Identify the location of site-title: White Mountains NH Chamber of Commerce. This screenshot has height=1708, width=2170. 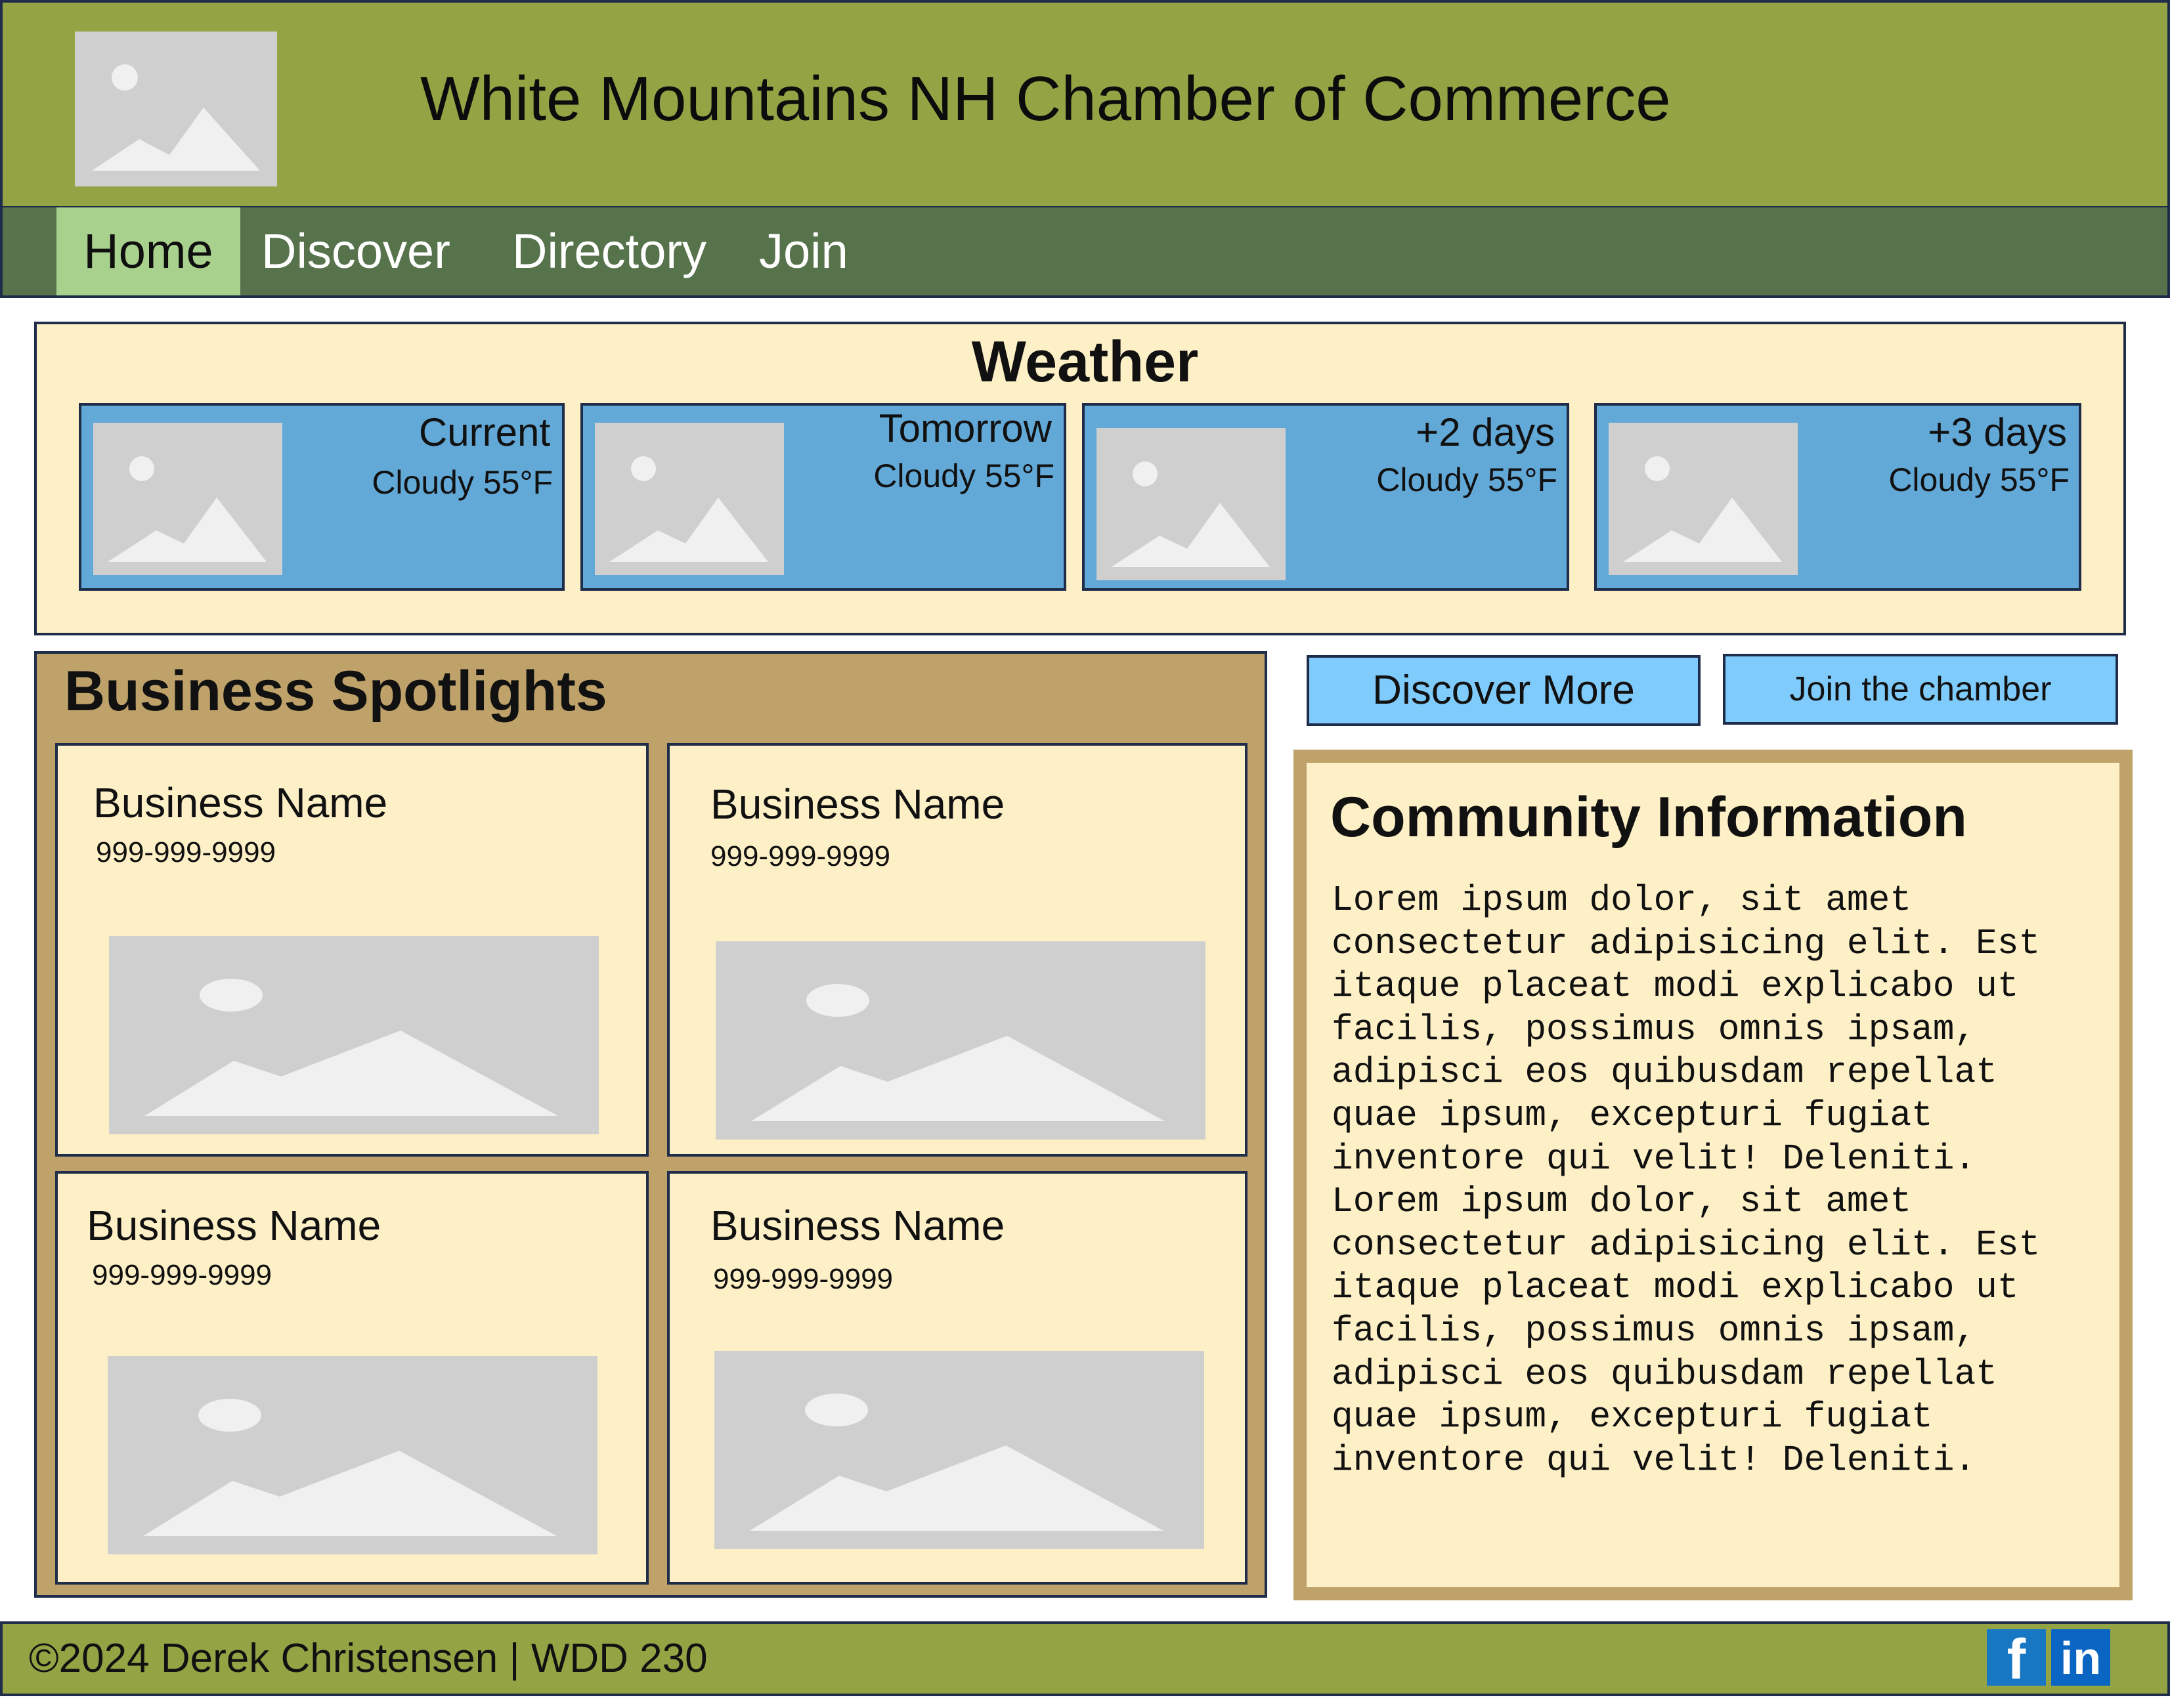
(1045, 99).